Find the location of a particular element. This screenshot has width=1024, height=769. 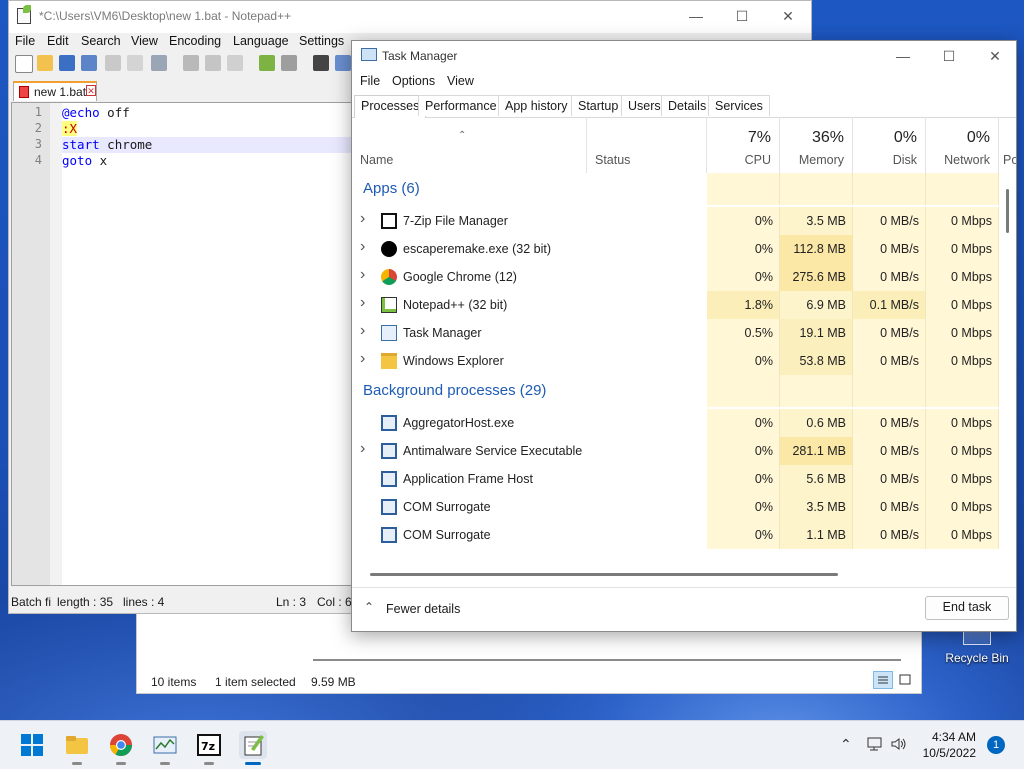

process-group-header: Background processes (29) is located at coordinates (676, 391).